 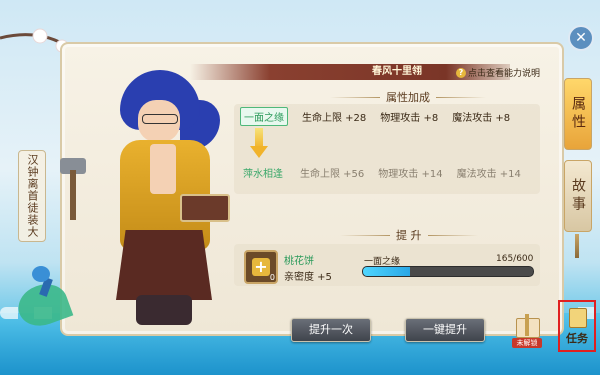 I want to click on attributes-section-title: 属性加成, so click(x=408, y=97).